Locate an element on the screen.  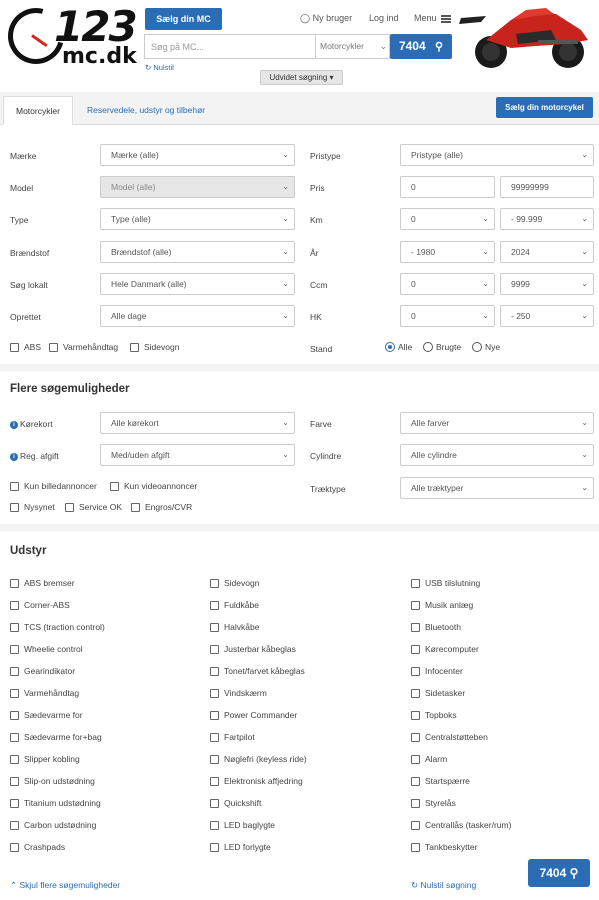
select-model: Model (alle) ⌄ is located at coordinates (197, 187).